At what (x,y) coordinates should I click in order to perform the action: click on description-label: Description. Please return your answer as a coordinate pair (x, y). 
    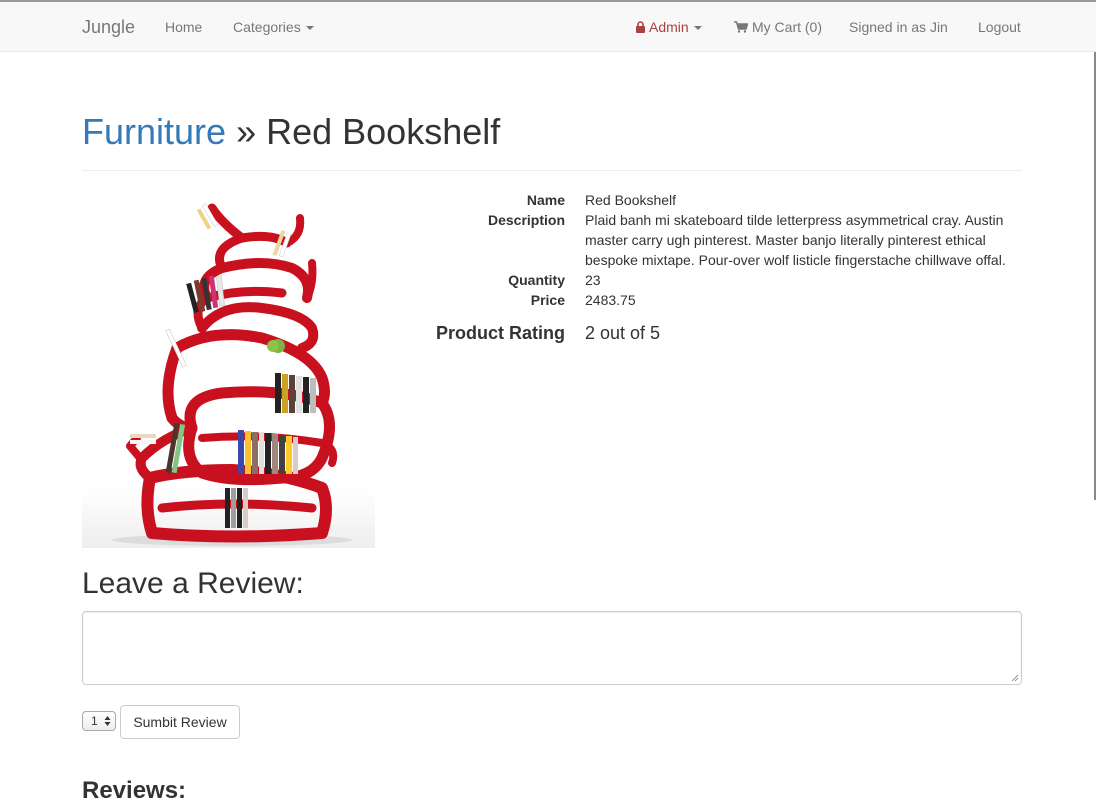
    Looking at the image, I should click on (526, 220).